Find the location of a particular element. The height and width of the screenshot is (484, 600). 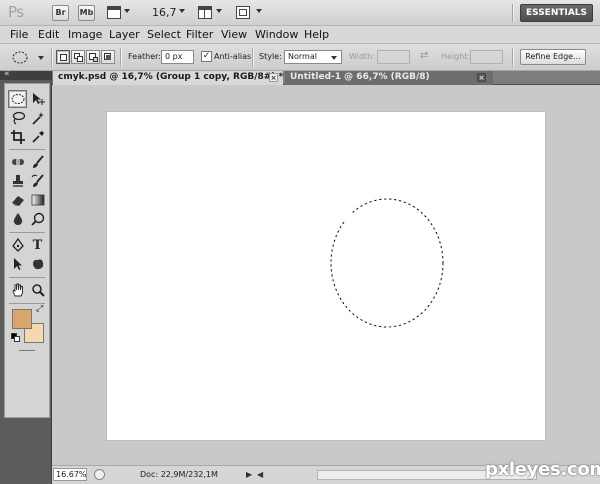

hand-tool is located at coordinates (17, 290).